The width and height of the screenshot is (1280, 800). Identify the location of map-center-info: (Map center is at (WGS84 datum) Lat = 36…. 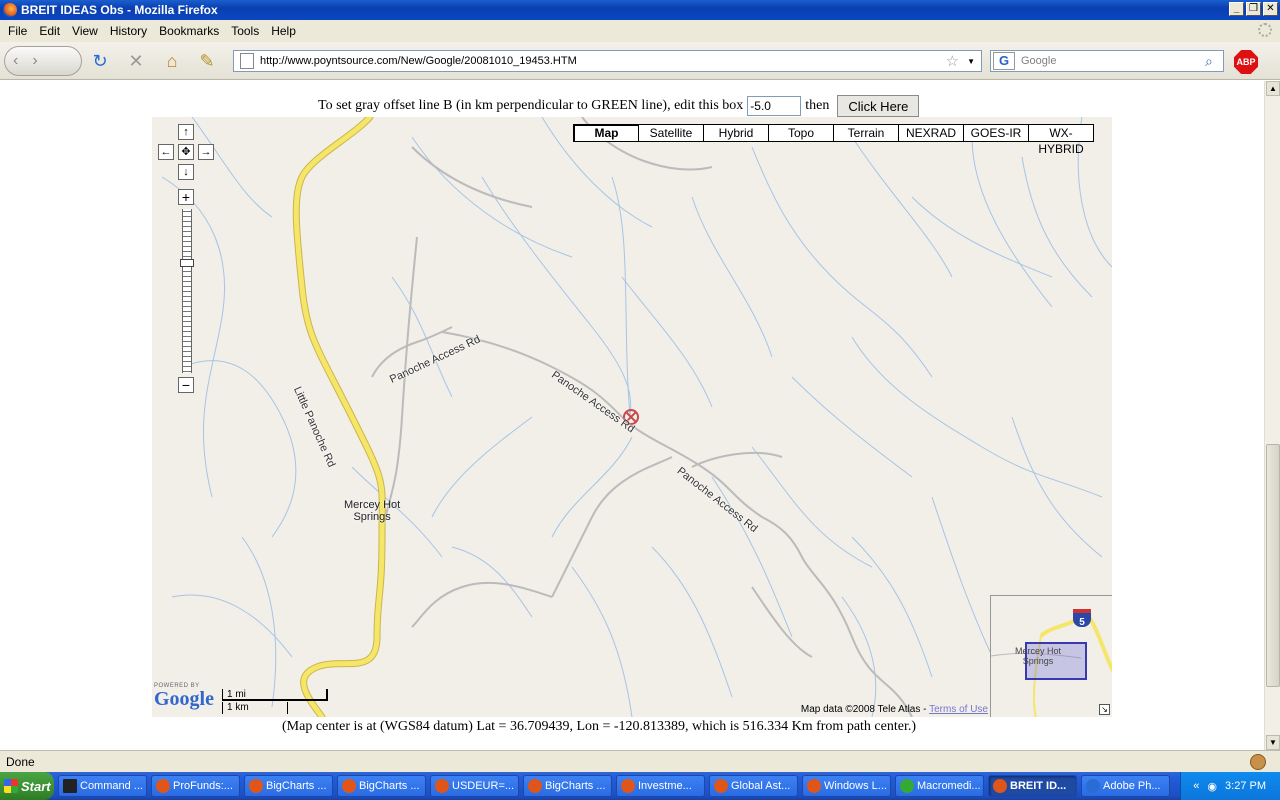
(599, 726).